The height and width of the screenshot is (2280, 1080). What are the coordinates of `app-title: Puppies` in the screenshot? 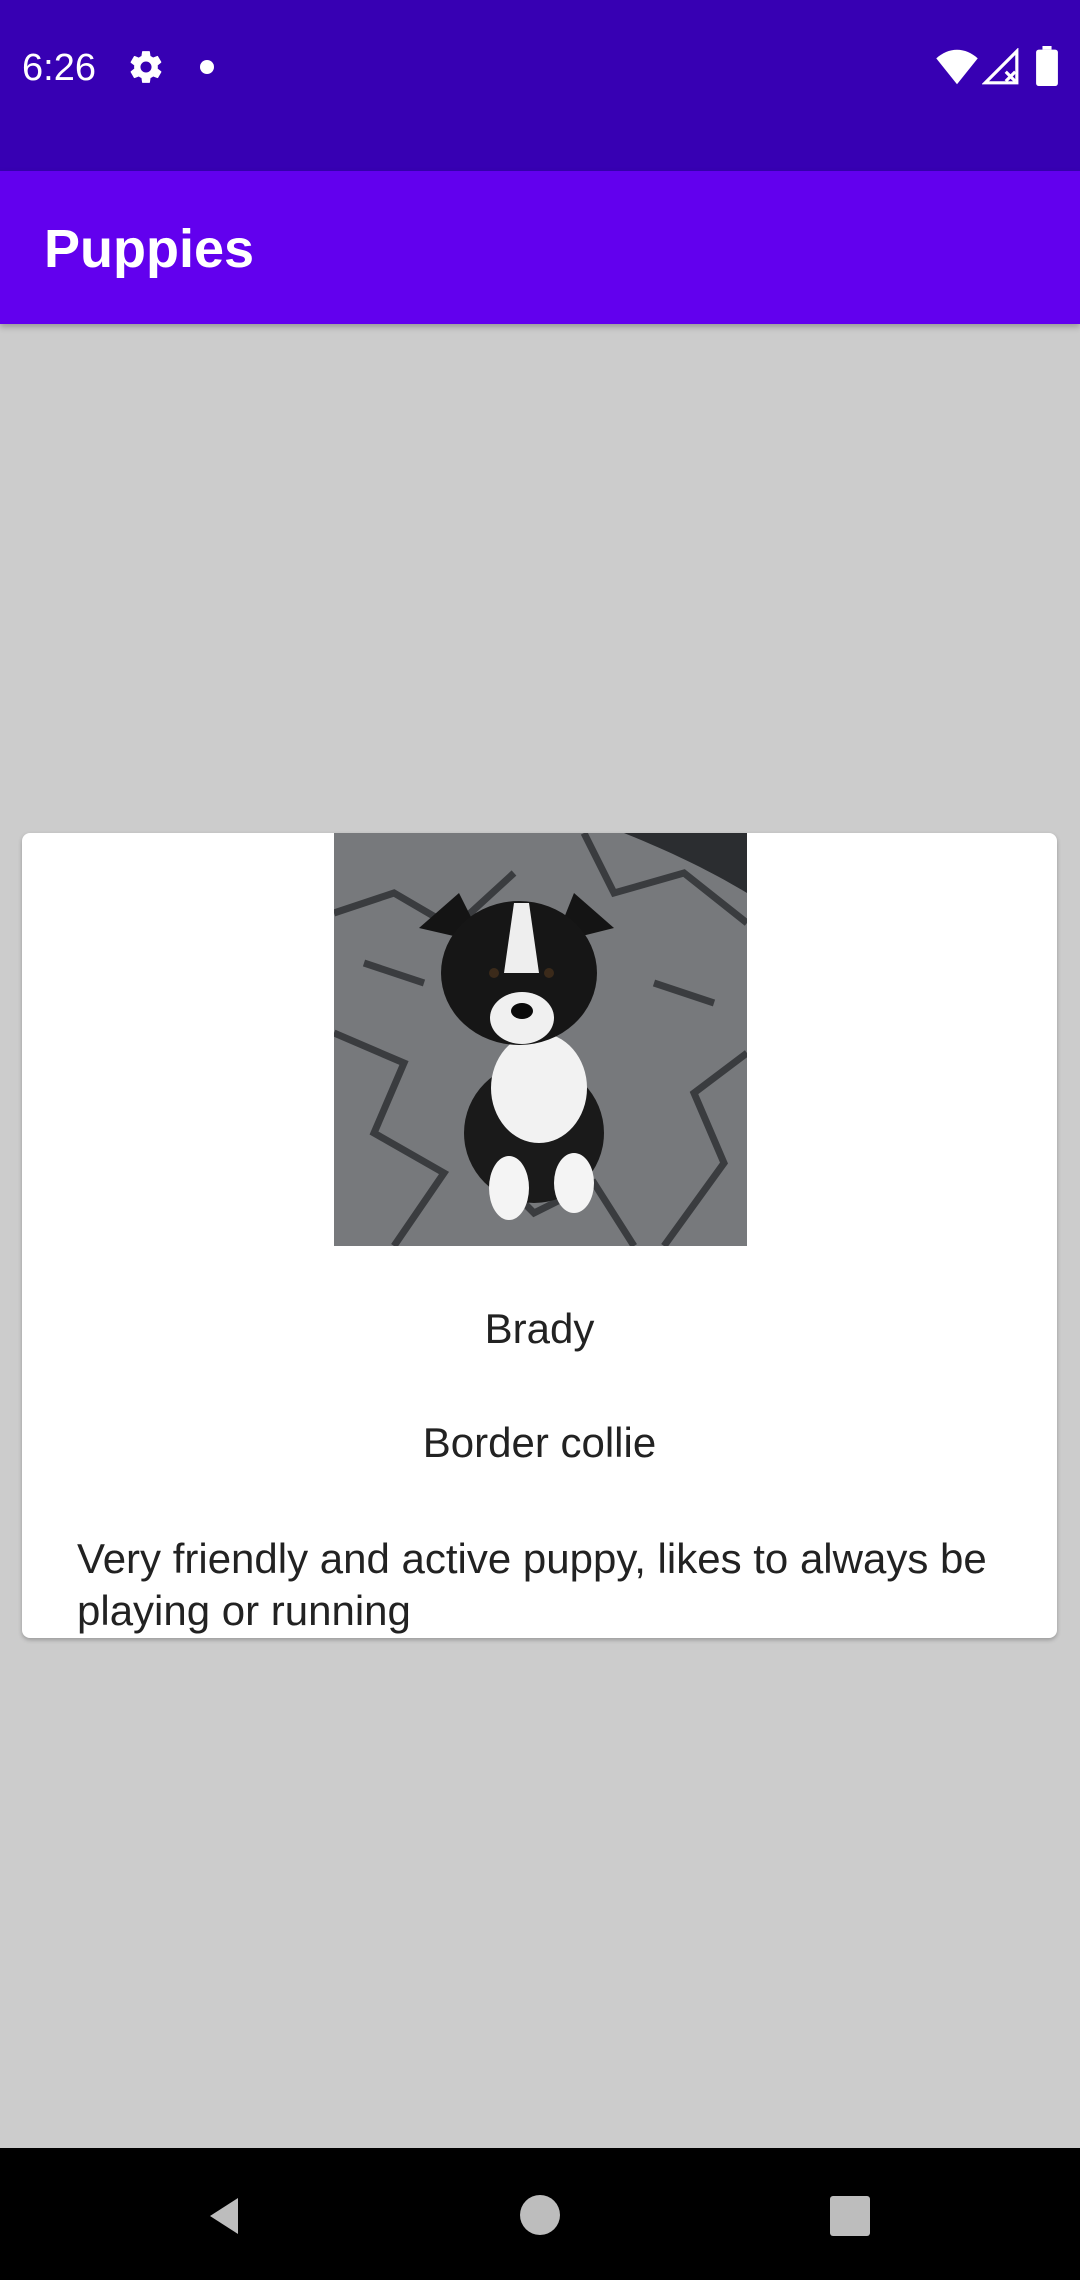 It's located at (149, 249).